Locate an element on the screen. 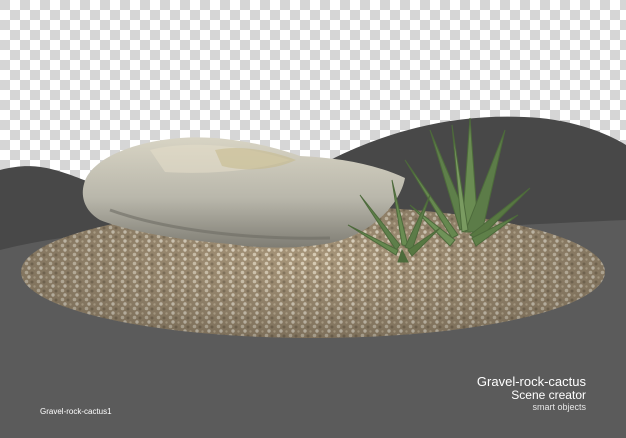 This screenshot has height=438, width=626. file-label: Gravel-rock-cactus1 is located at coordinates (76, 411).